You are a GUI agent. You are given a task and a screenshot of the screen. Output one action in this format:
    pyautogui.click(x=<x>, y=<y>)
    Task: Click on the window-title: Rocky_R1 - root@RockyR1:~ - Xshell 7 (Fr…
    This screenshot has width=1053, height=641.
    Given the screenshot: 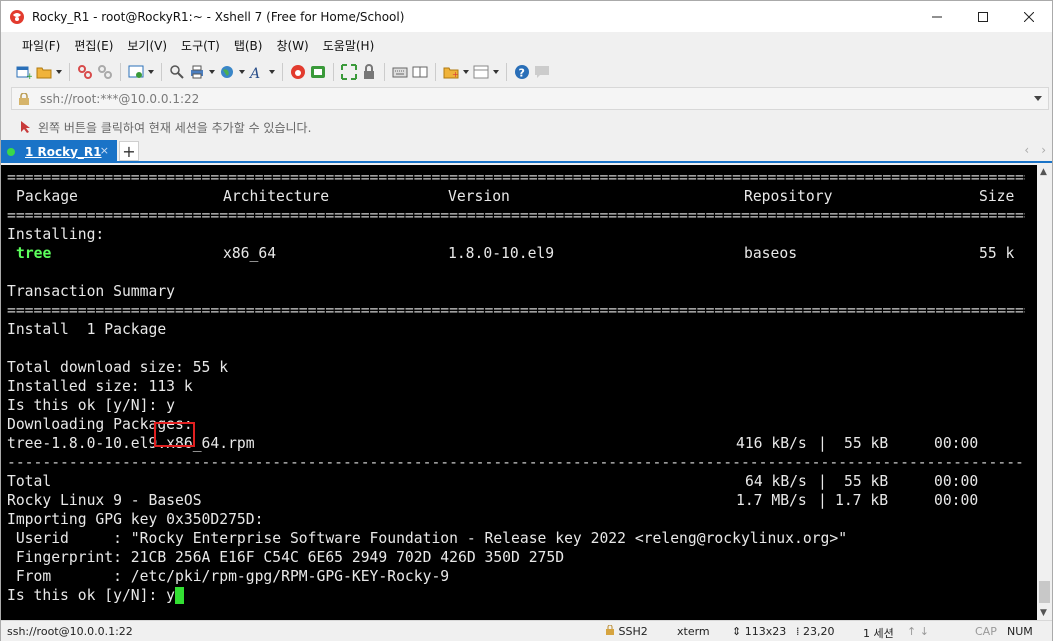 What is the action you would take?
    pyautogui.click(x=218, y=16)
    